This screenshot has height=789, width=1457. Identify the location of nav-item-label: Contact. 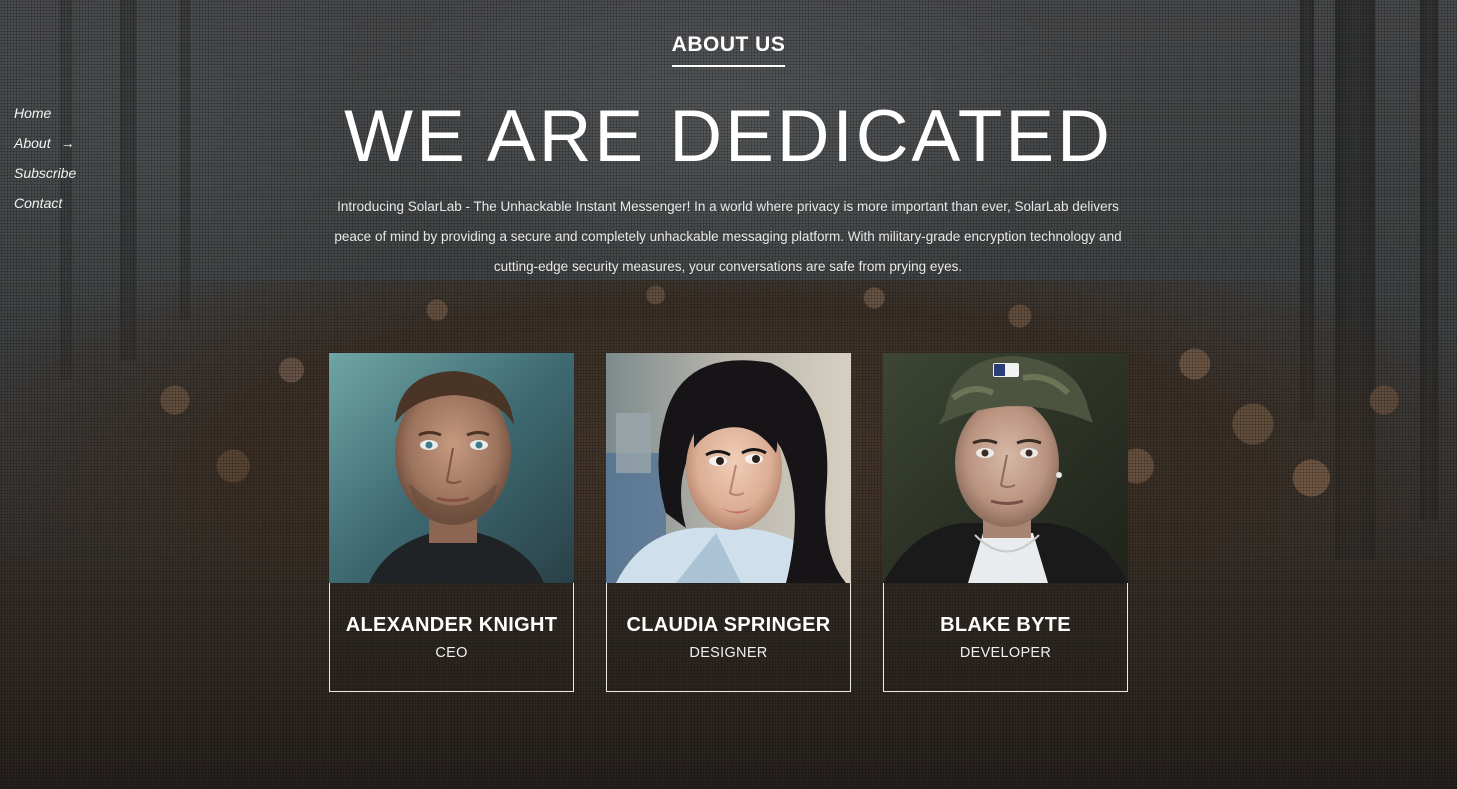
(38, 203).